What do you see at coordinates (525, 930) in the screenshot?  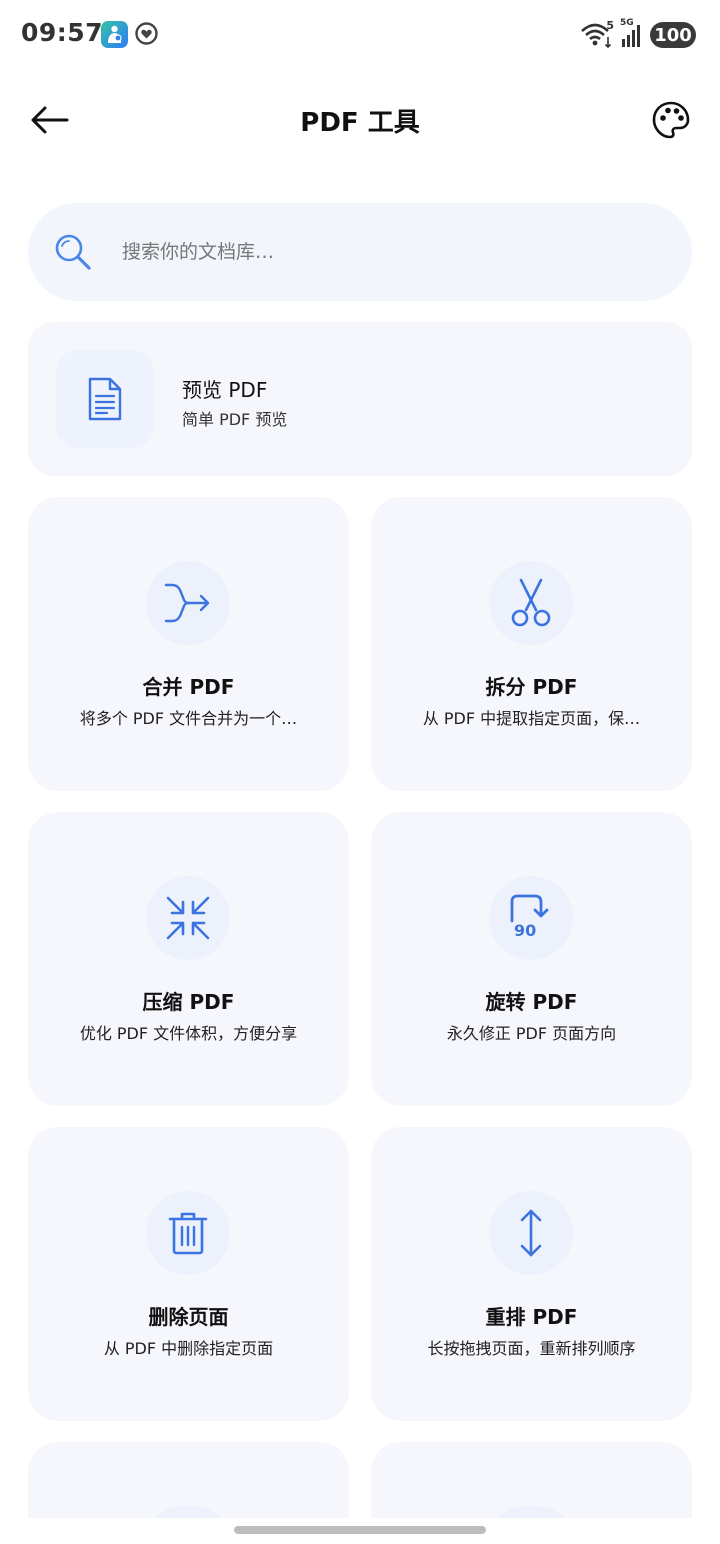 I see `rotate-icon-text: 90` at bounding box center [525, 930].